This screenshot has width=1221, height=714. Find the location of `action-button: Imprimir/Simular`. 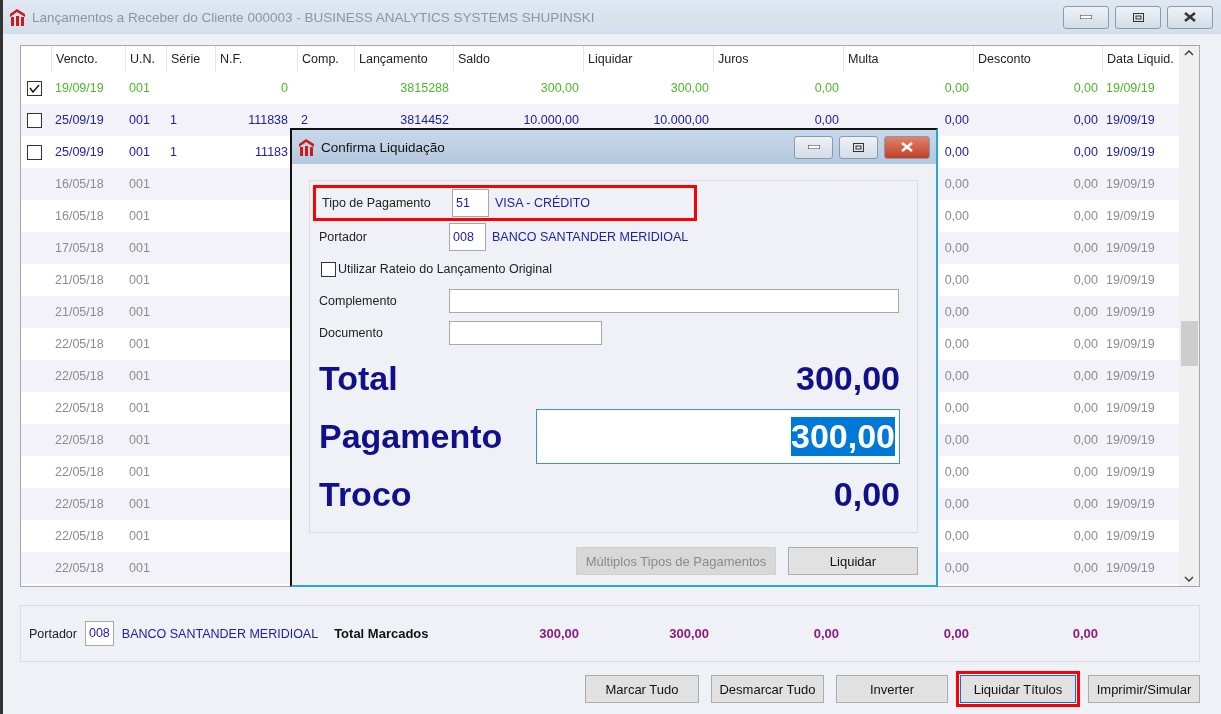

action-button: Imprimir/Simular is located at coordinates (1144, 689).